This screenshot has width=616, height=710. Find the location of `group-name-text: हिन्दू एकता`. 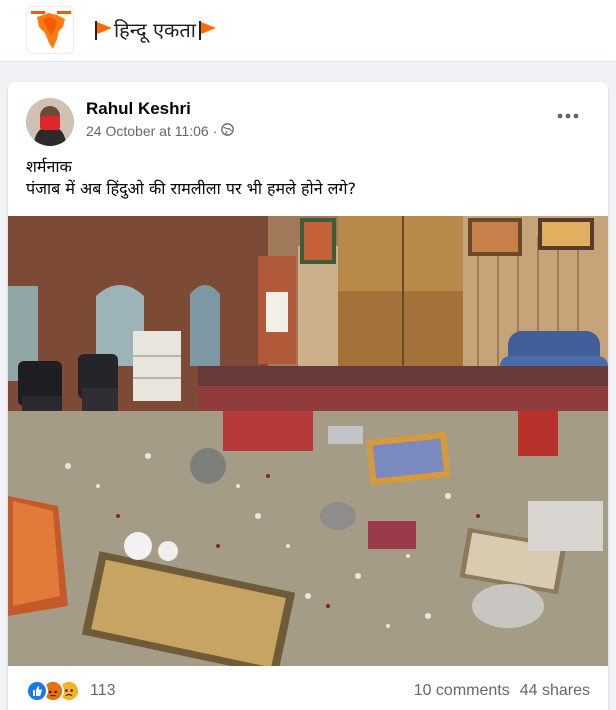

group-name-text: हिन्दू एकता is located at coordinates (155, 30).